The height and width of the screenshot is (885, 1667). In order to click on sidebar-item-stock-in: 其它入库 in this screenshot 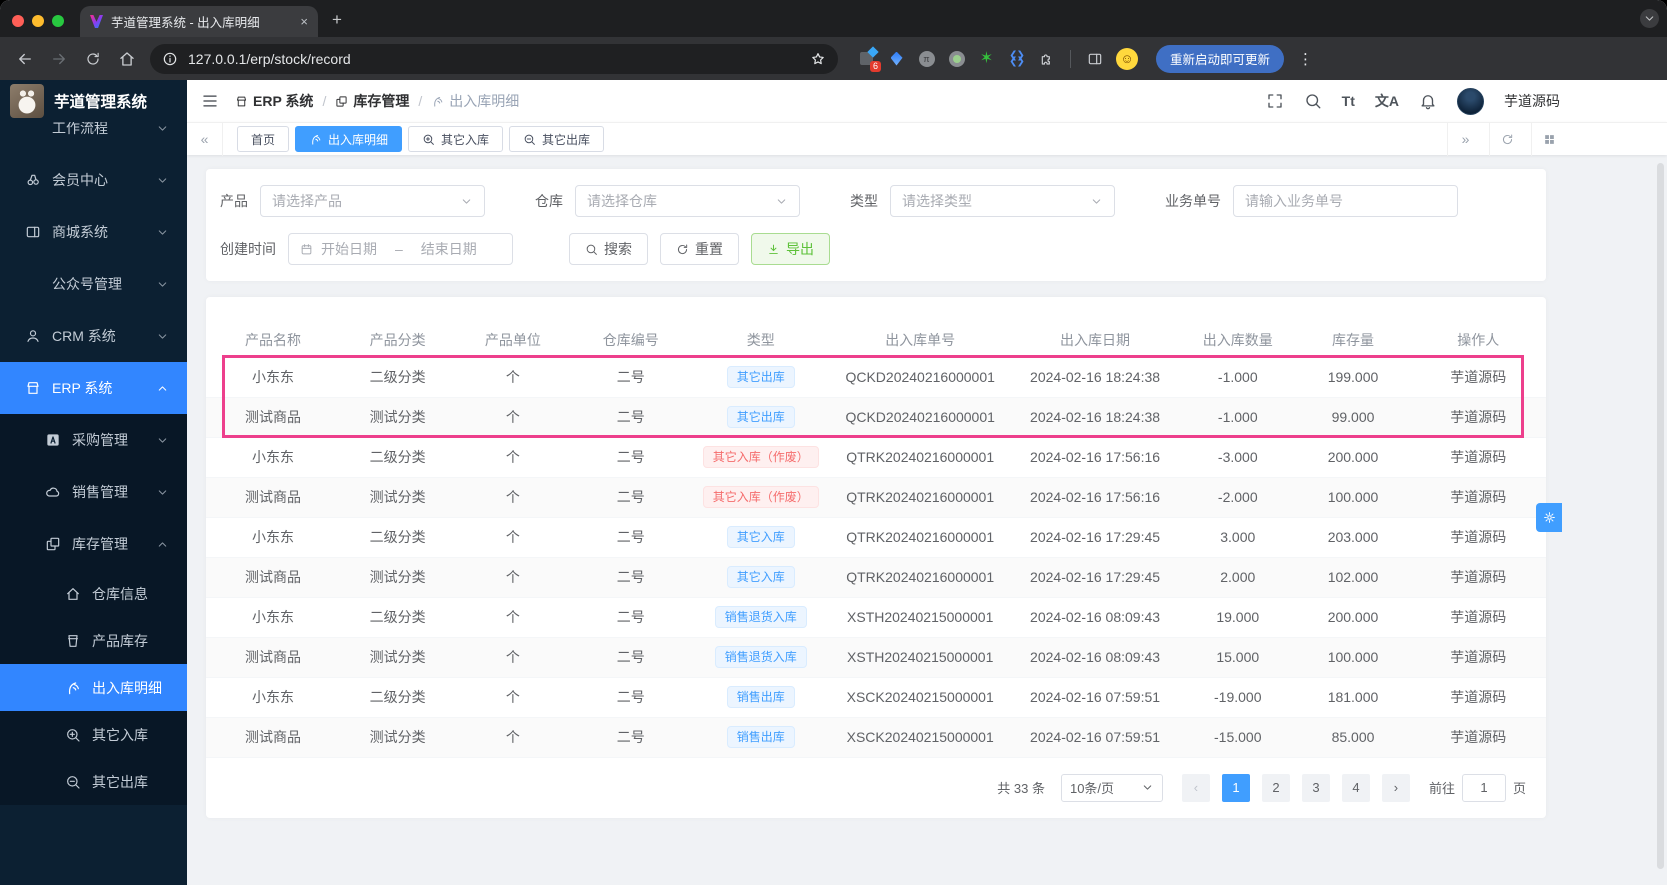, I will do `click(93, 734)`.